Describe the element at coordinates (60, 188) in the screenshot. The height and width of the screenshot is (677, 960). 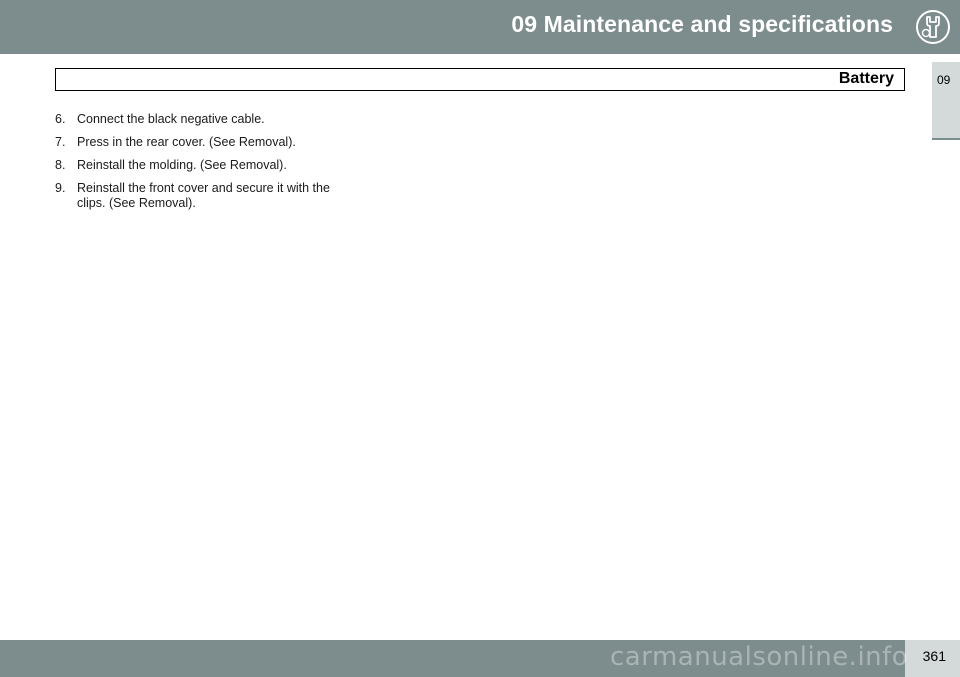
I see `step-number: 9.` at that location.